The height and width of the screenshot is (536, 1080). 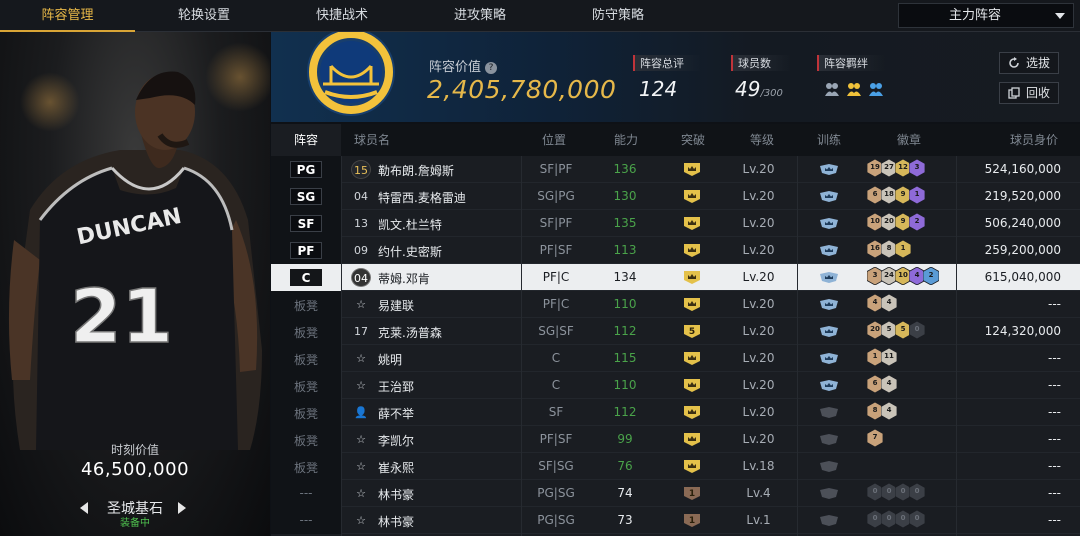 What do you see at coordinates (625, 493) in the screenshot?
I see `player-ability: 74` at bounding box center [625, 493].